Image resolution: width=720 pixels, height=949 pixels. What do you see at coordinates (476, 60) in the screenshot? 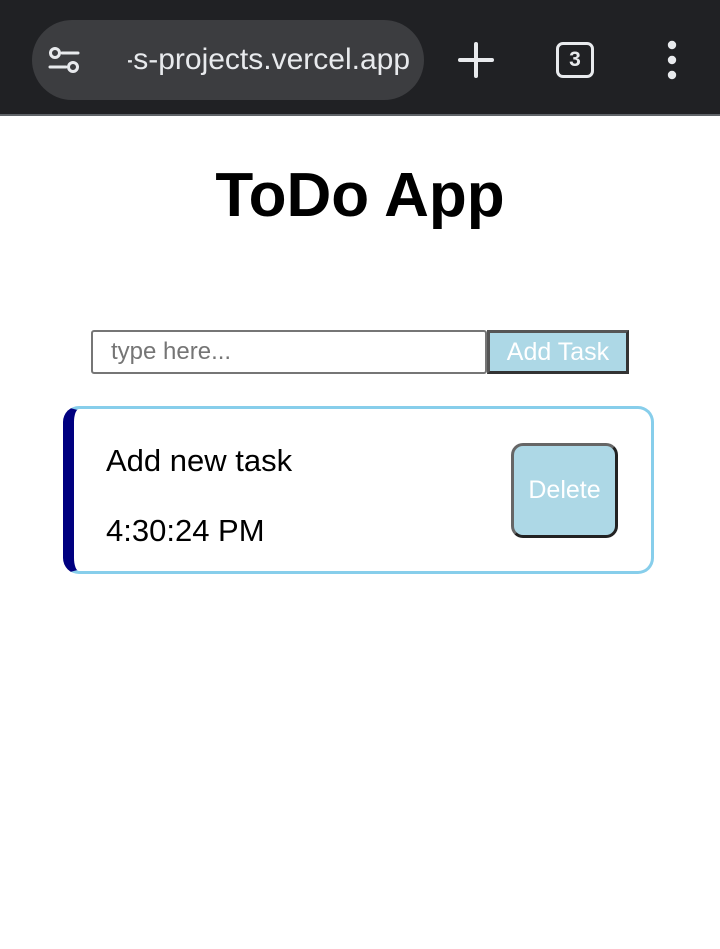
I see `plus-icon` at bounding box center [476, 60].